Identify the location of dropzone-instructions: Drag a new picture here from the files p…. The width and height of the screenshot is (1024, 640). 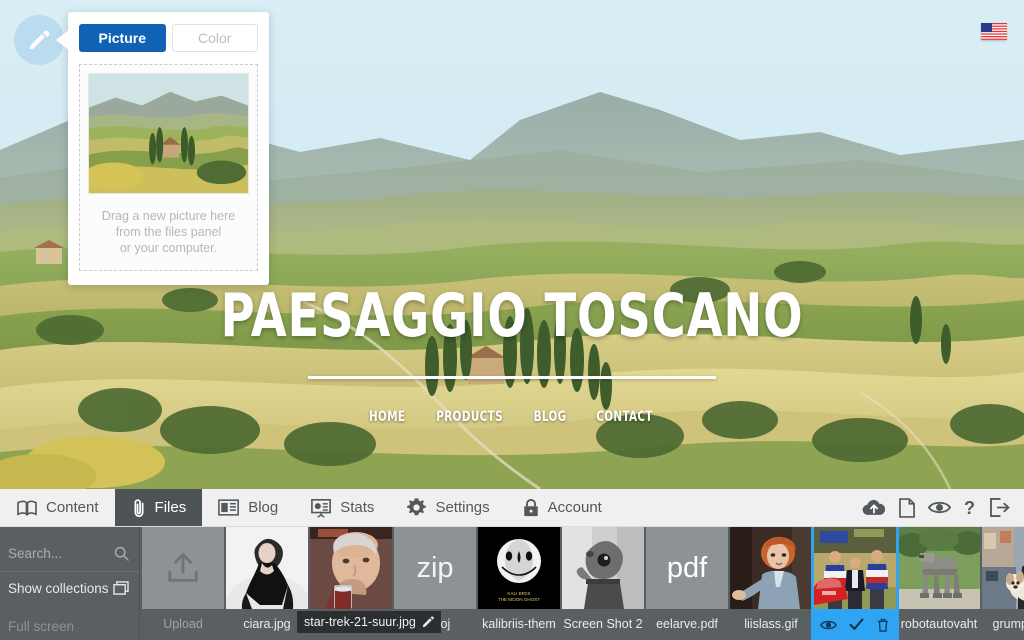
(168, 232).